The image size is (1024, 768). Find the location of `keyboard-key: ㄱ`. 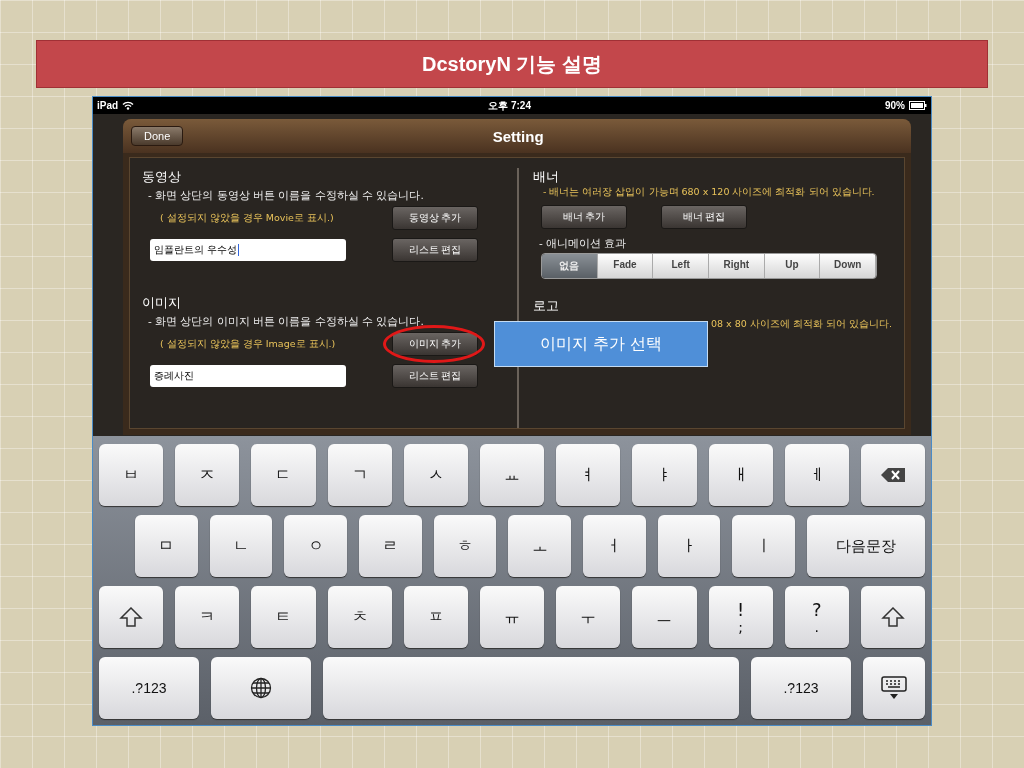

keyboard-key: ㄱ is located at coordinates (359, 475).